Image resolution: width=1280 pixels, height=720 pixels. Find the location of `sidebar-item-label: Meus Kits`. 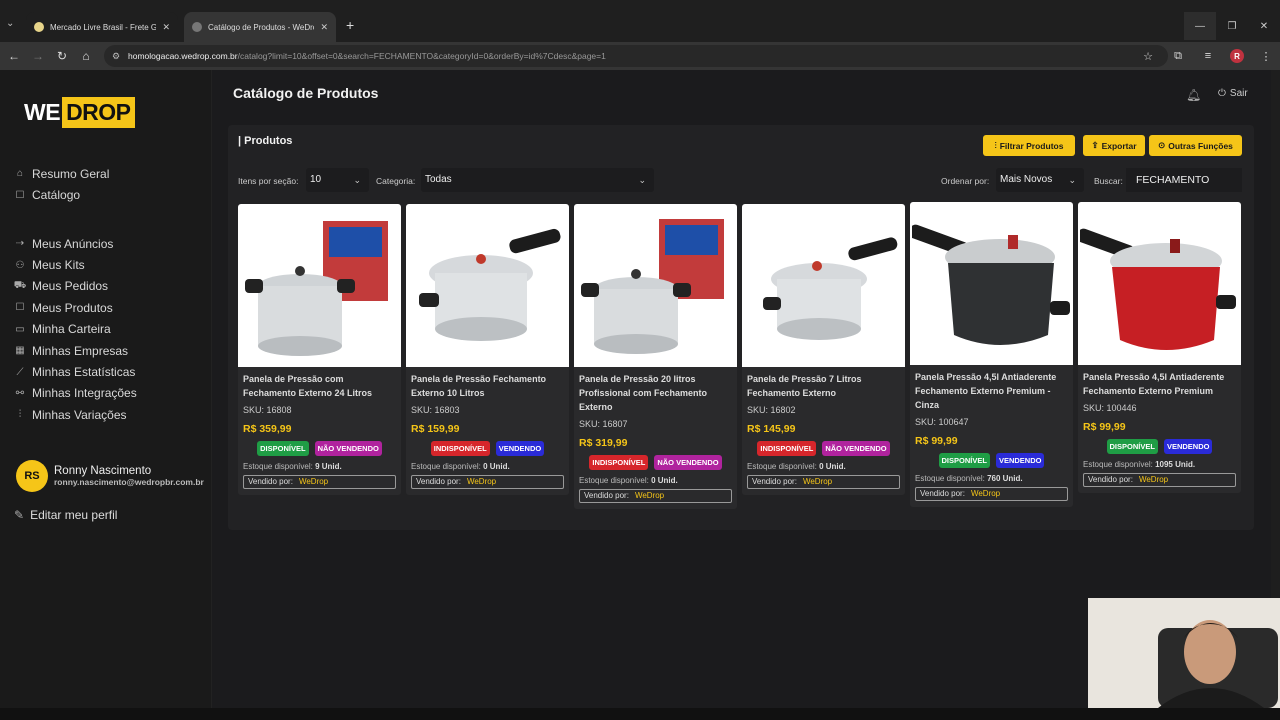

sidebar-item-label: Meus Kits is located at coordinates (58, 265).